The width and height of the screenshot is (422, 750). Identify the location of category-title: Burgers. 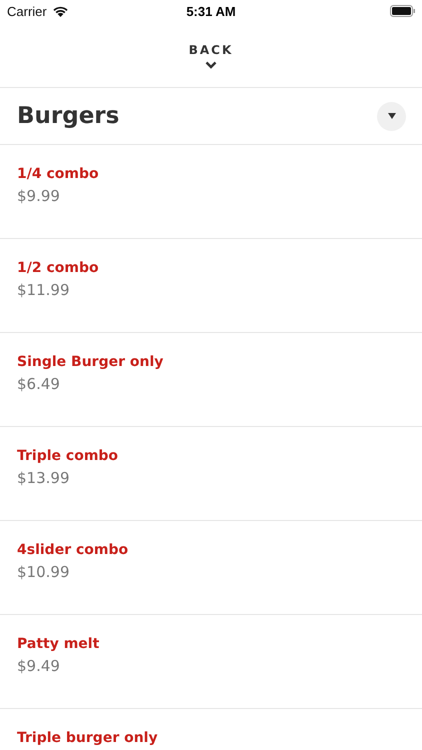
(68, 116).